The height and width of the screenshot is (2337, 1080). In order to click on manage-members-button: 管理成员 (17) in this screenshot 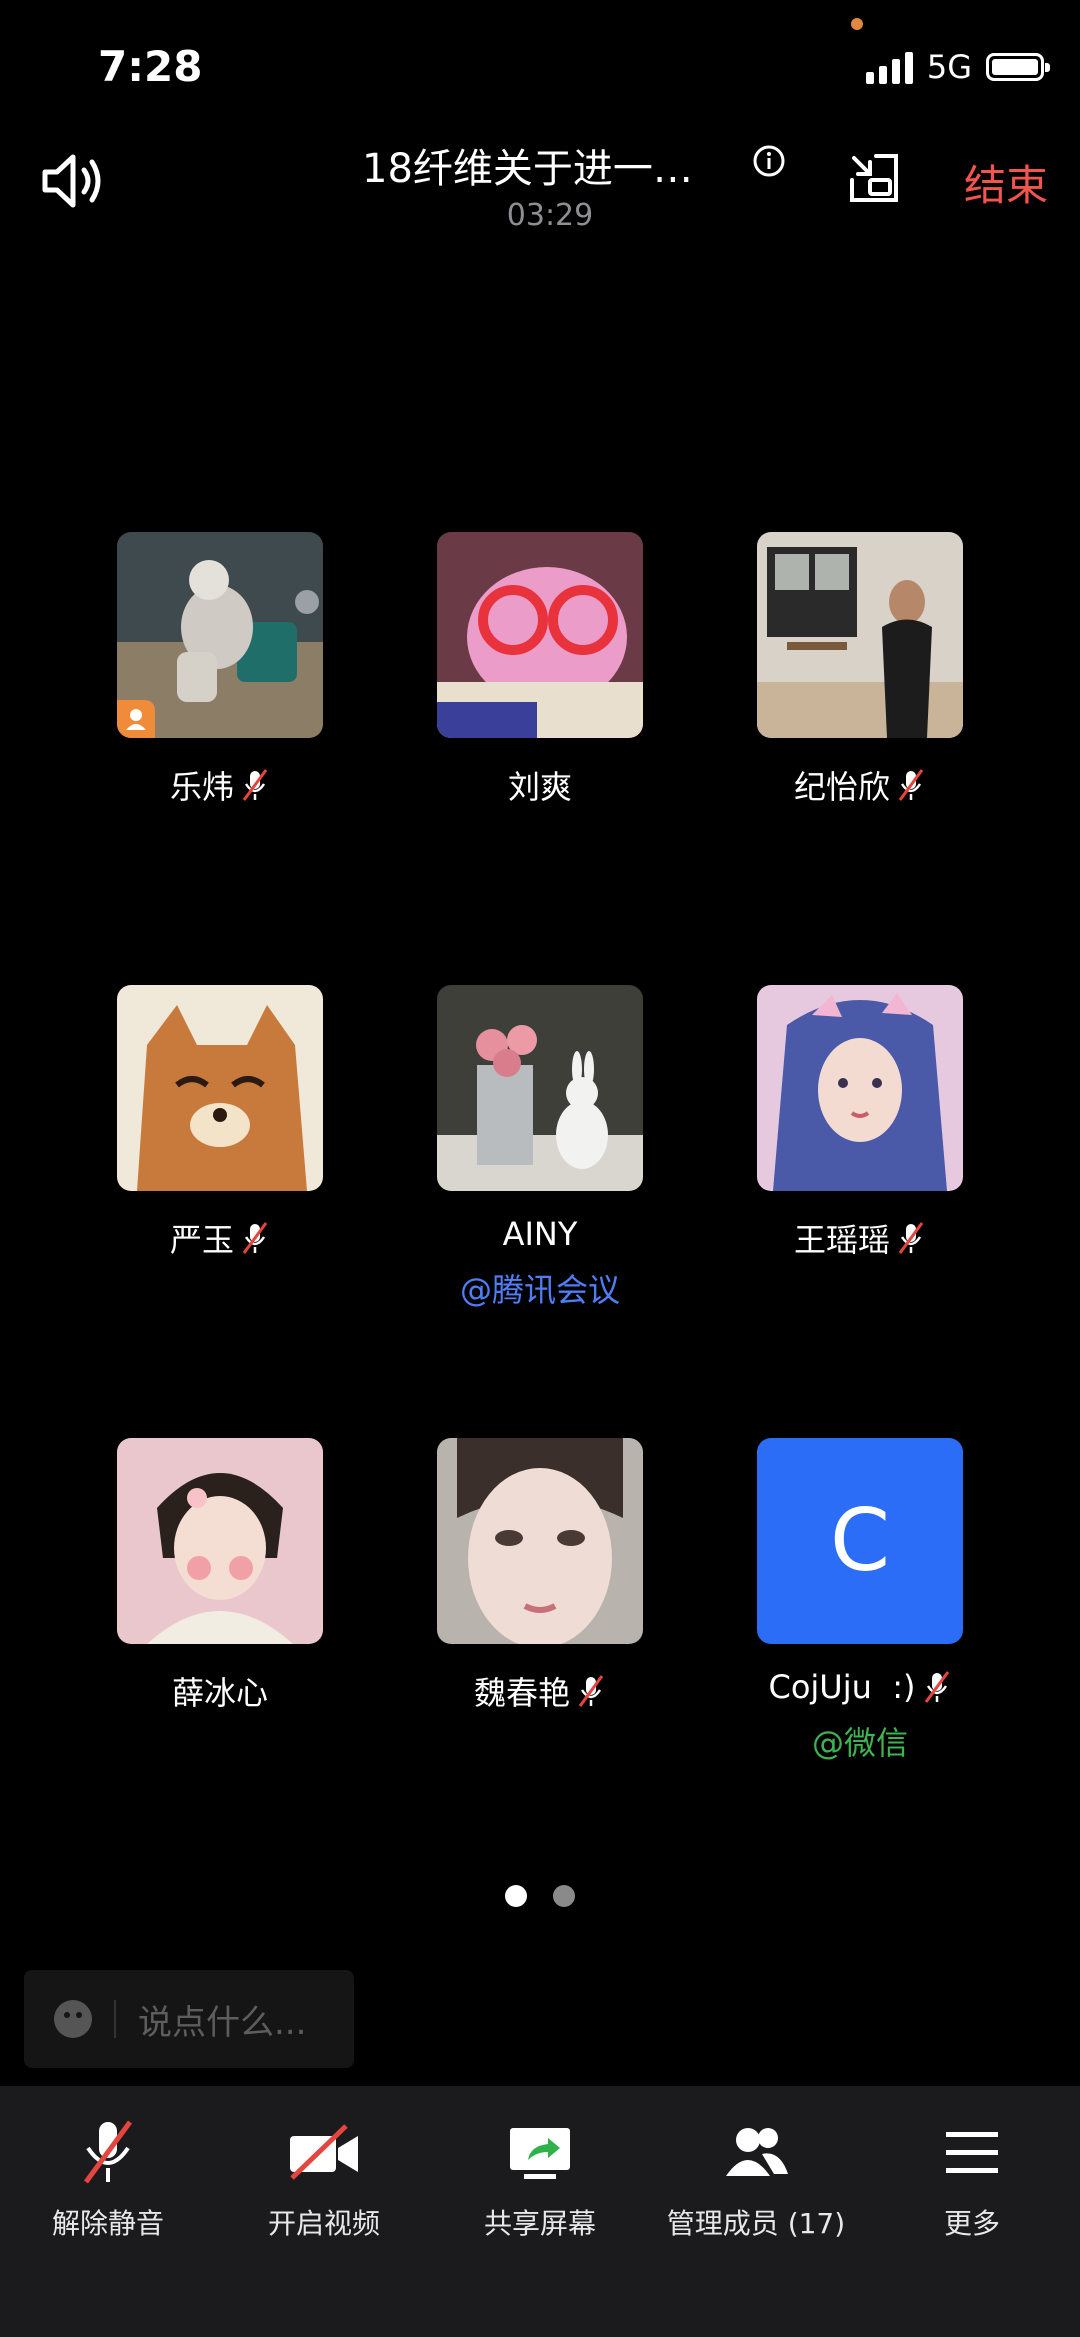, I will do `click(756, 2180)`.